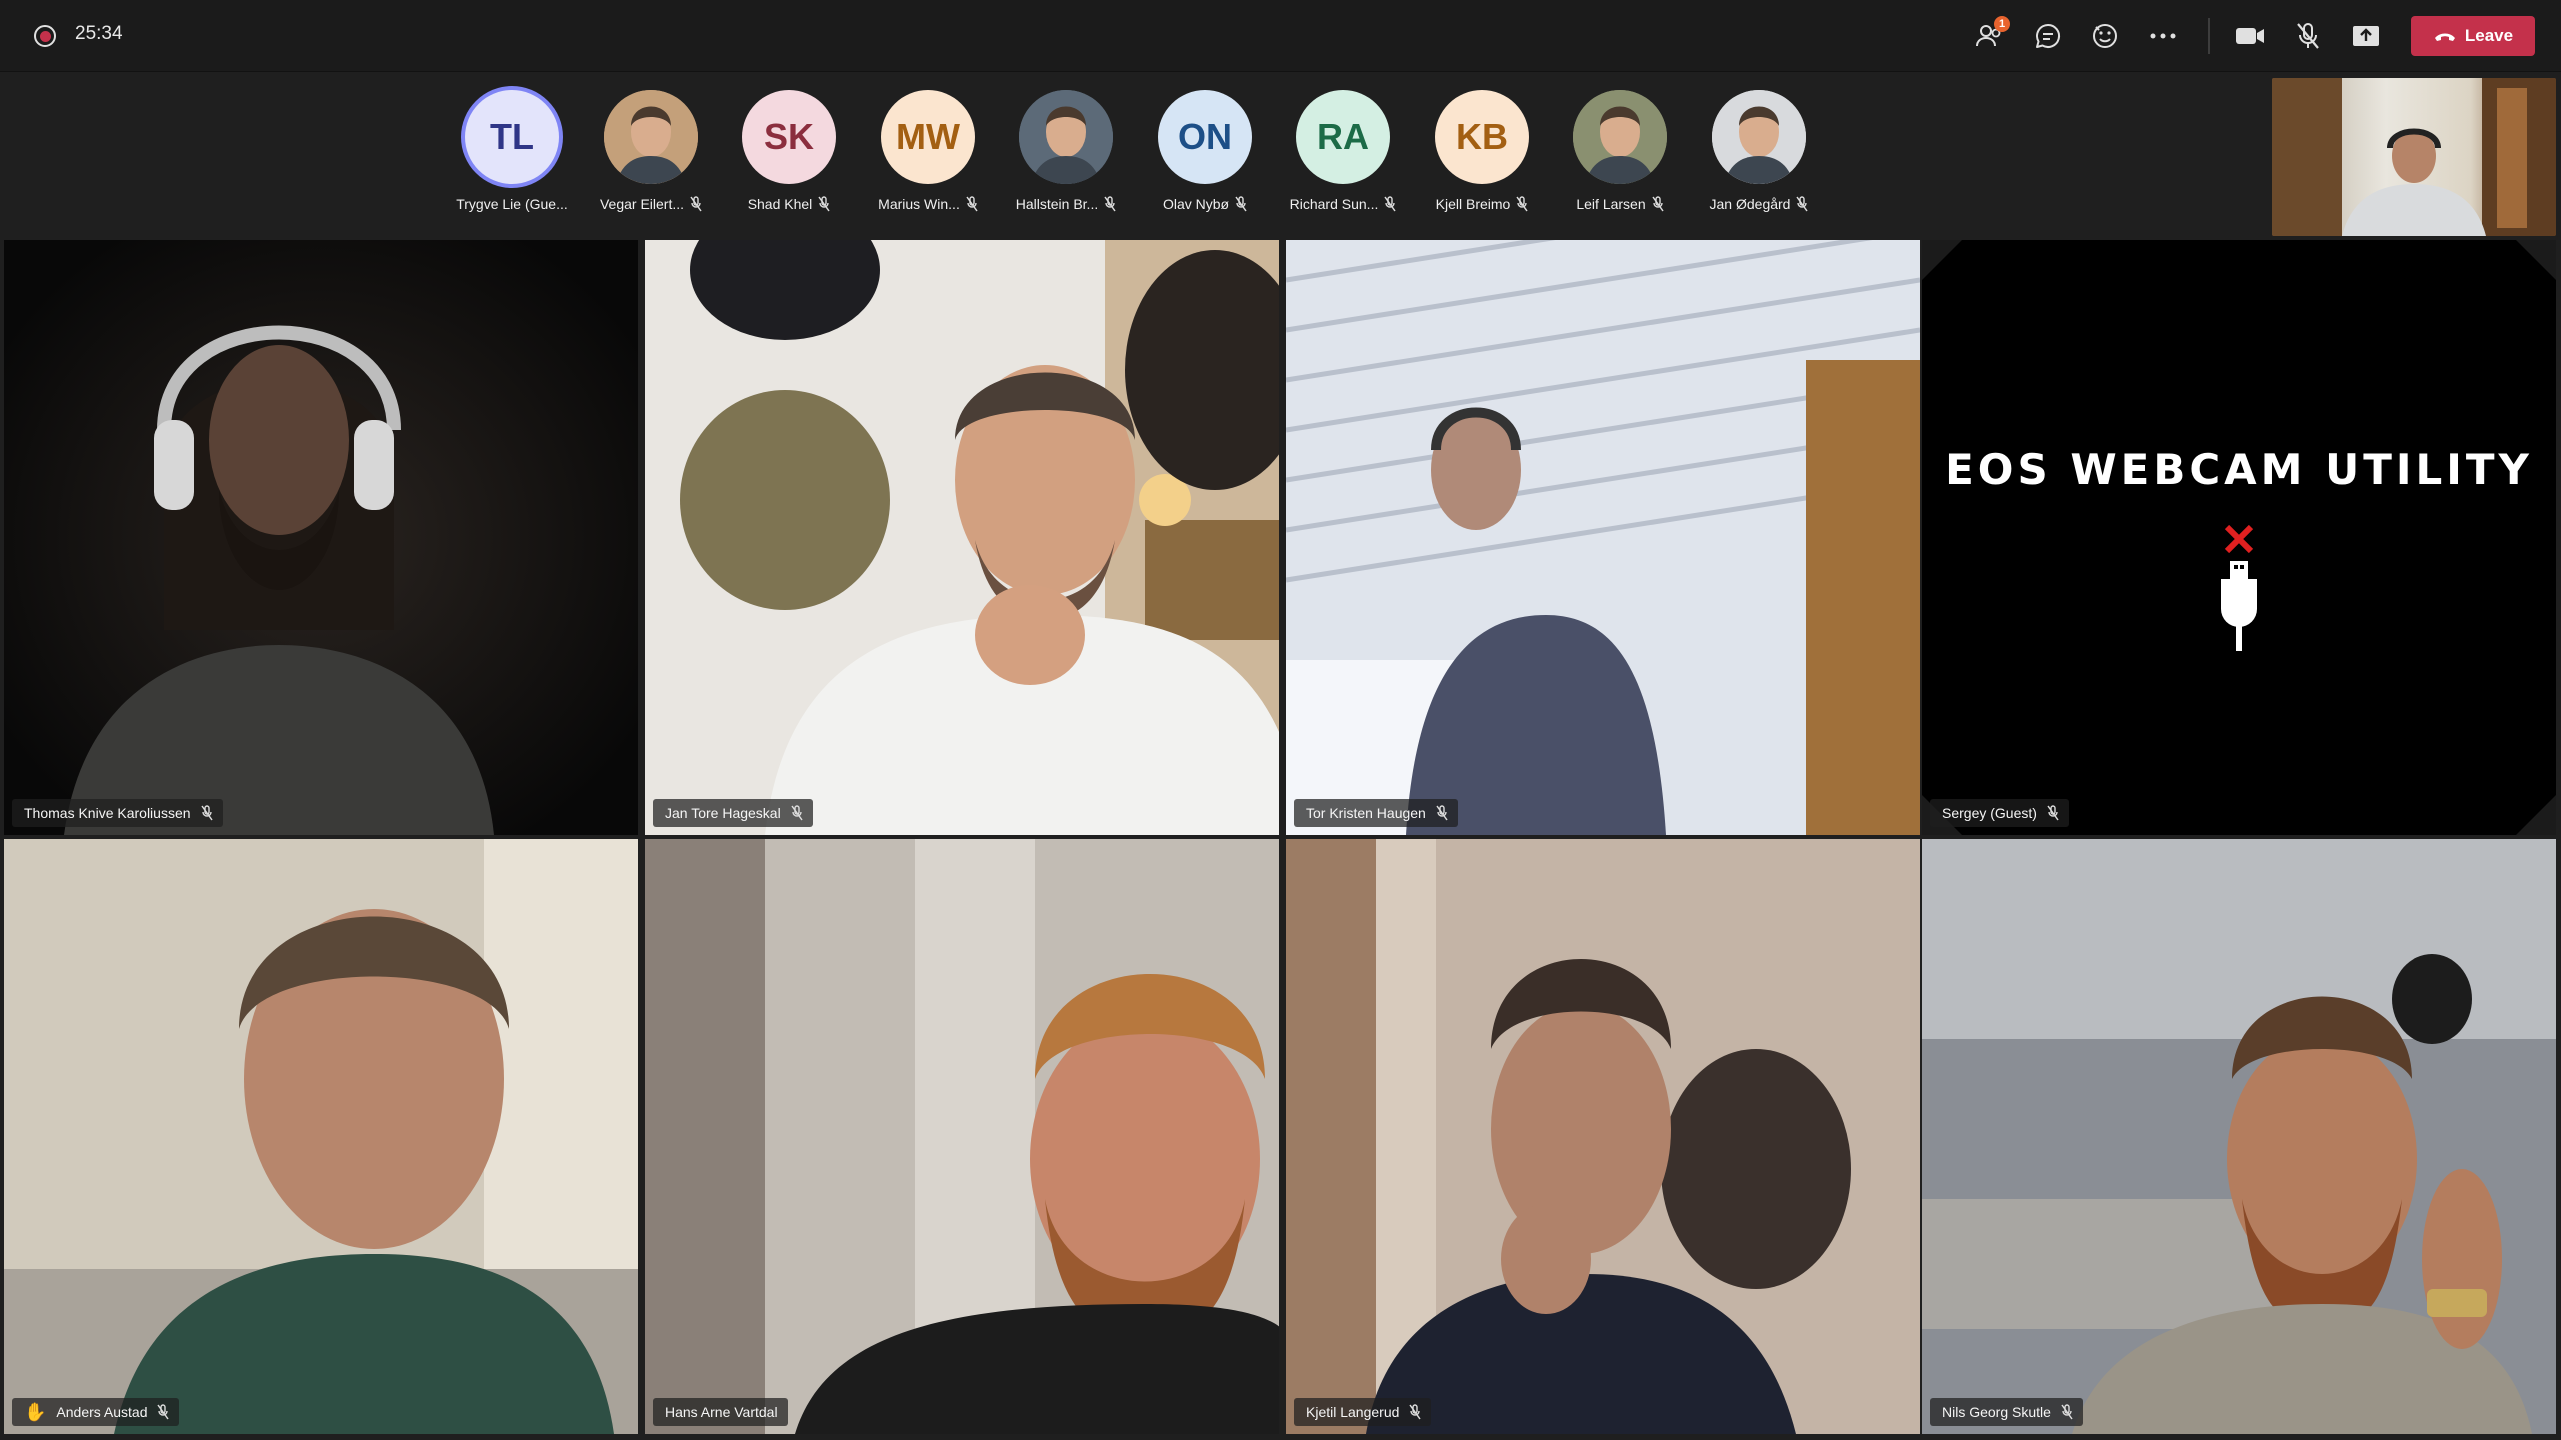 Image resolution: width=2561 pixels, height=1440 pixels. Describe the element at coordinates (102, 1412) in the screenshot. I see `tile-name: Anders Austad` at that location.